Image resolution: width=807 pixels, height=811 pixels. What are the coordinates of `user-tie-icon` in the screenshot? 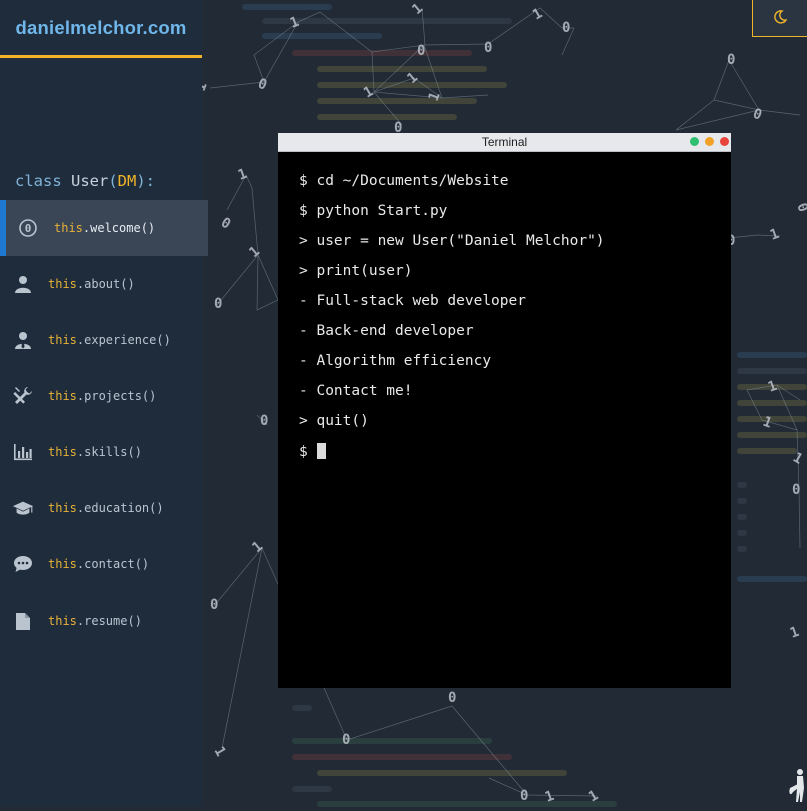 It's located at (23, 340).